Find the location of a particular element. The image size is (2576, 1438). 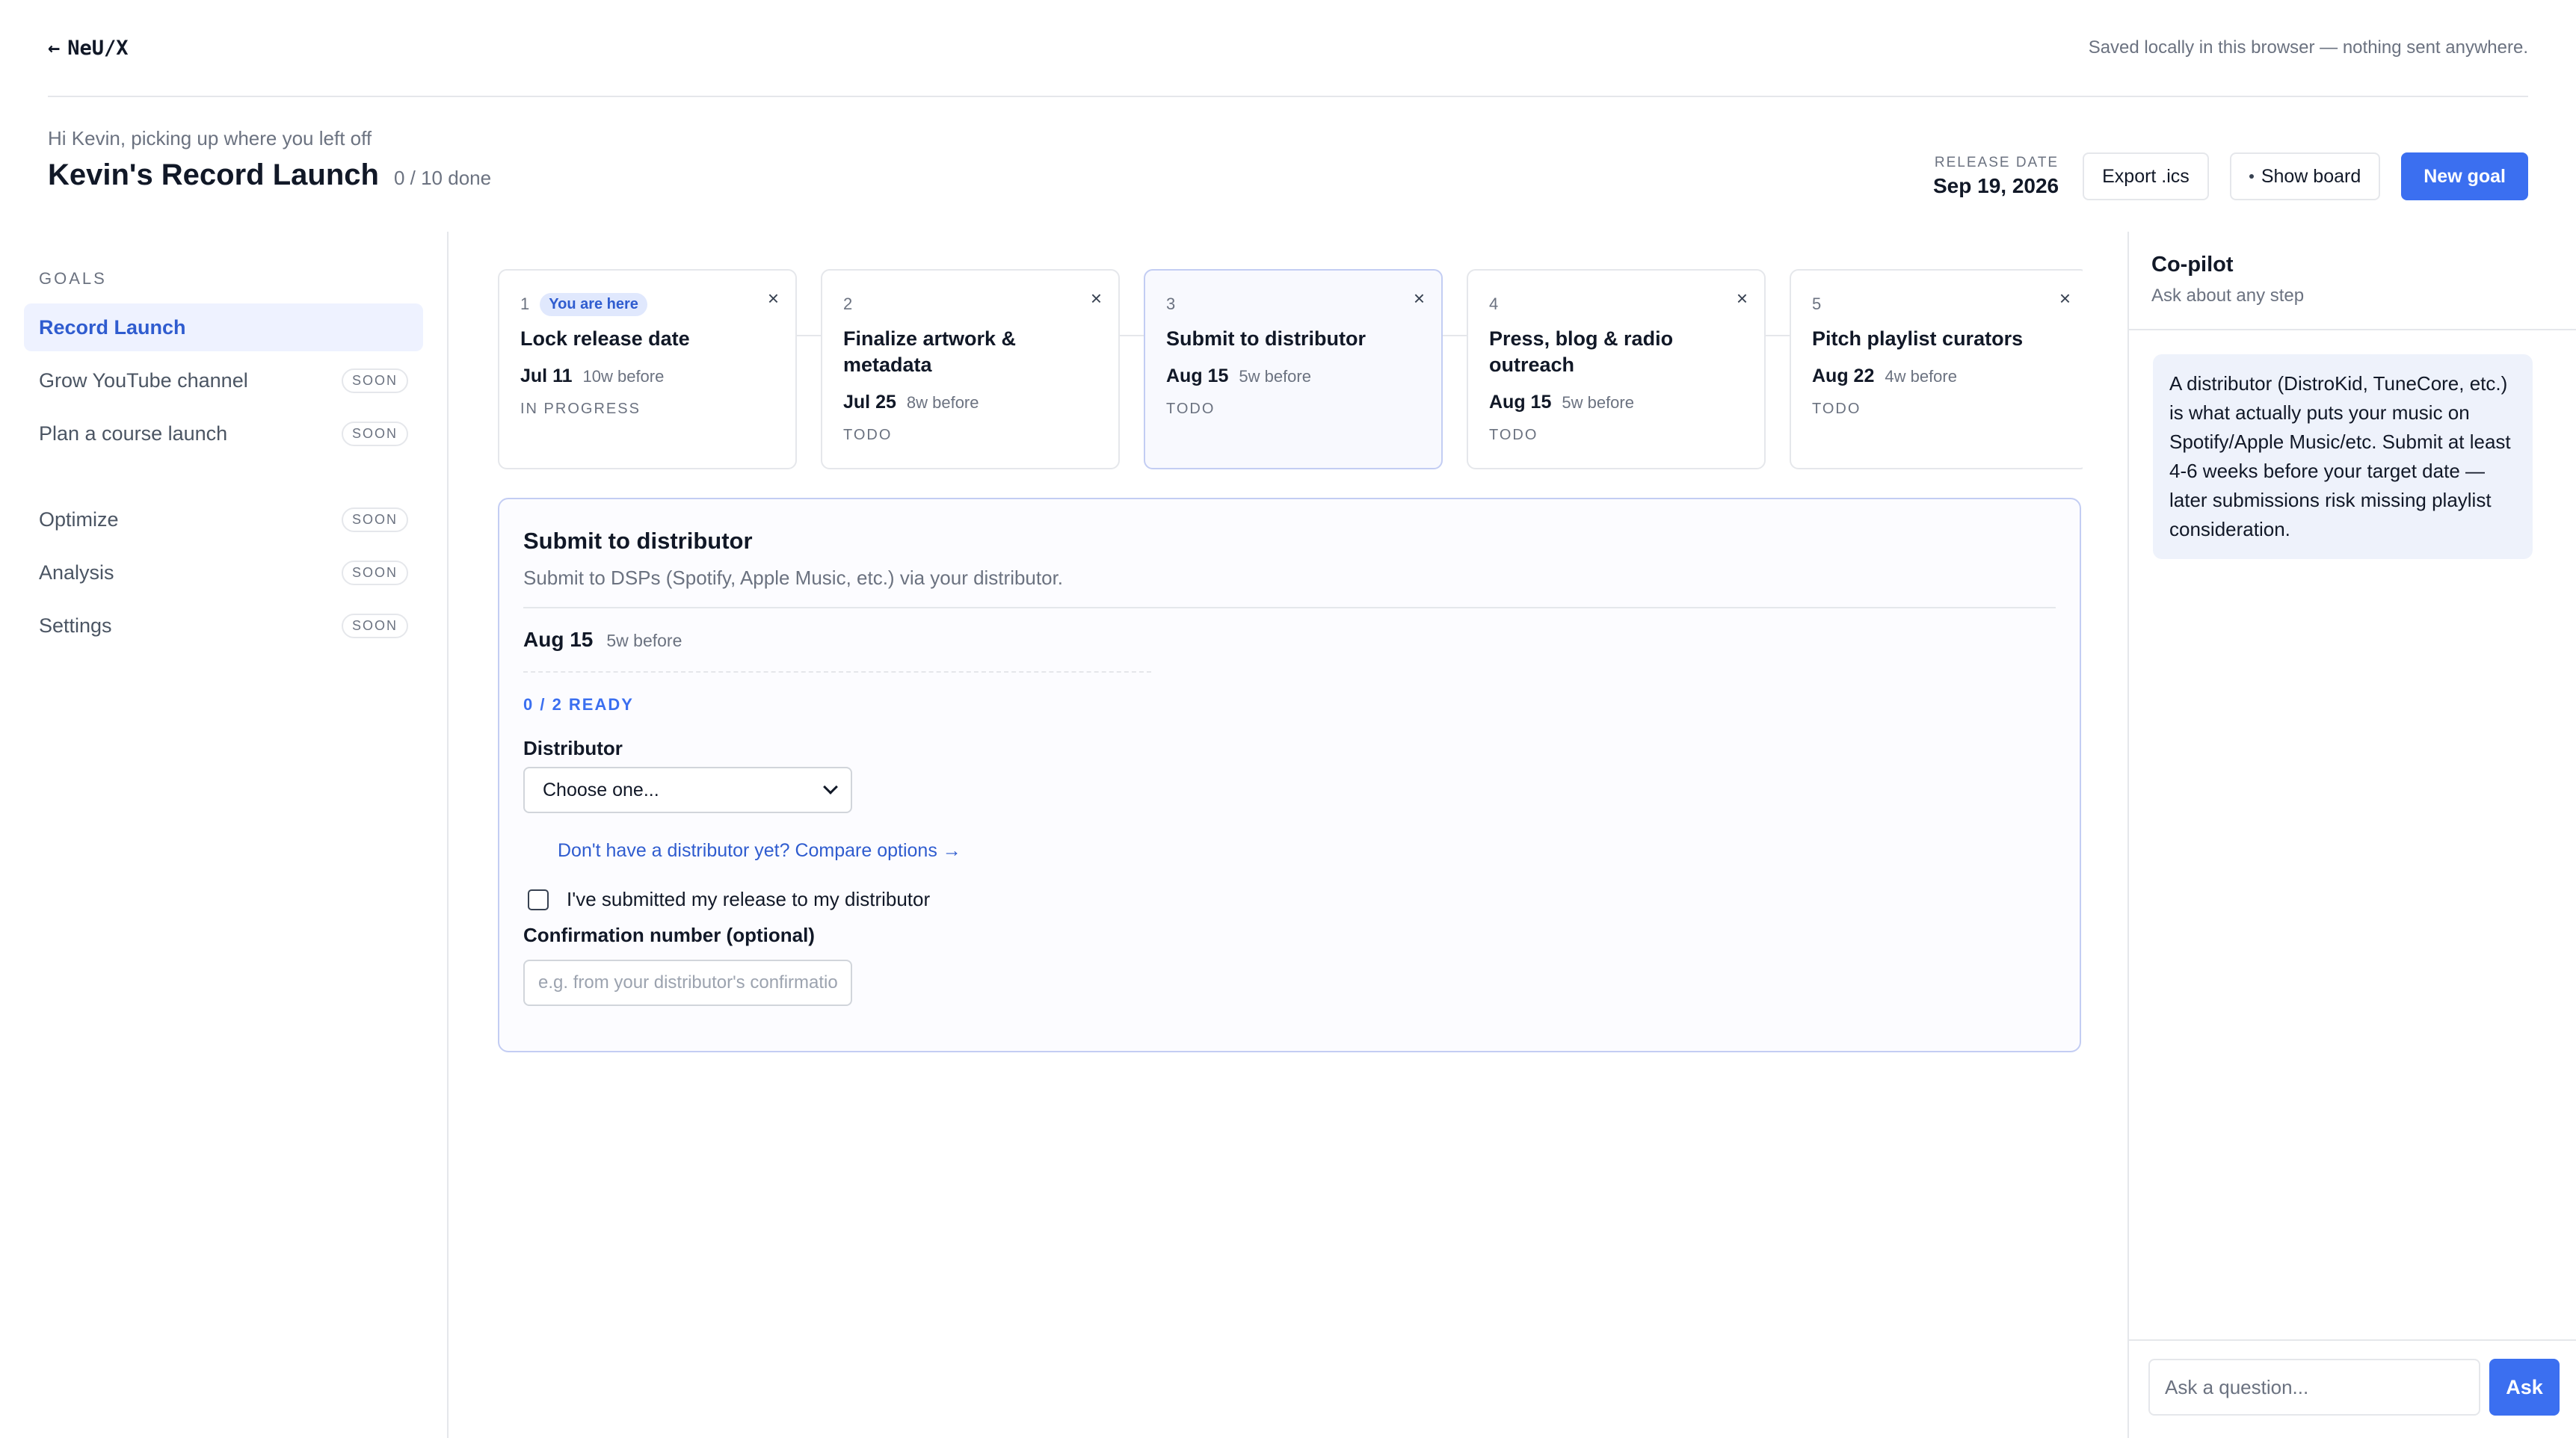

progress-count: 0 / 10 done is located at coordinates (442, 178).